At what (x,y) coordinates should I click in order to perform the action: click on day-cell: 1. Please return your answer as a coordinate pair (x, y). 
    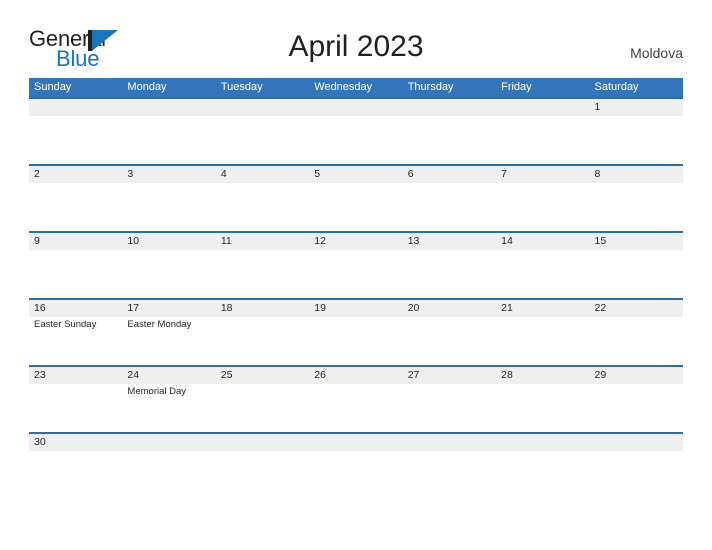
    Looking at the image, I should click on (636, 132).